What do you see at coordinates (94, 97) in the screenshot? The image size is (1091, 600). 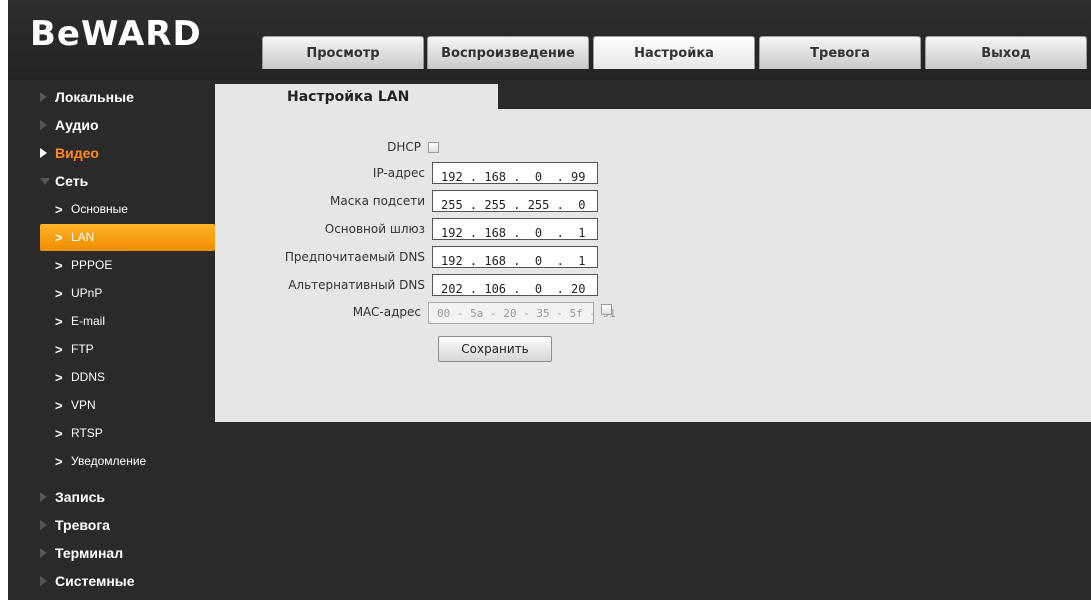 I see `sidebar-item-label: Локальные` at bounding box center [94, 97].